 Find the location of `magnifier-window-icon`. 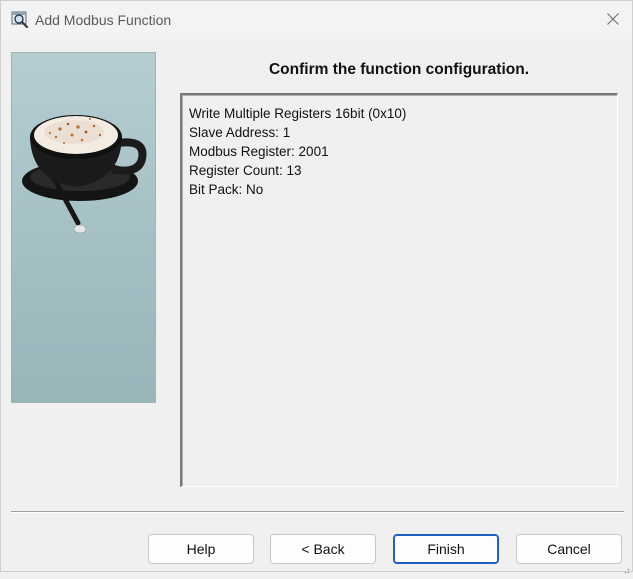

magnifier-window-icon is located at coordinates (20, 19).